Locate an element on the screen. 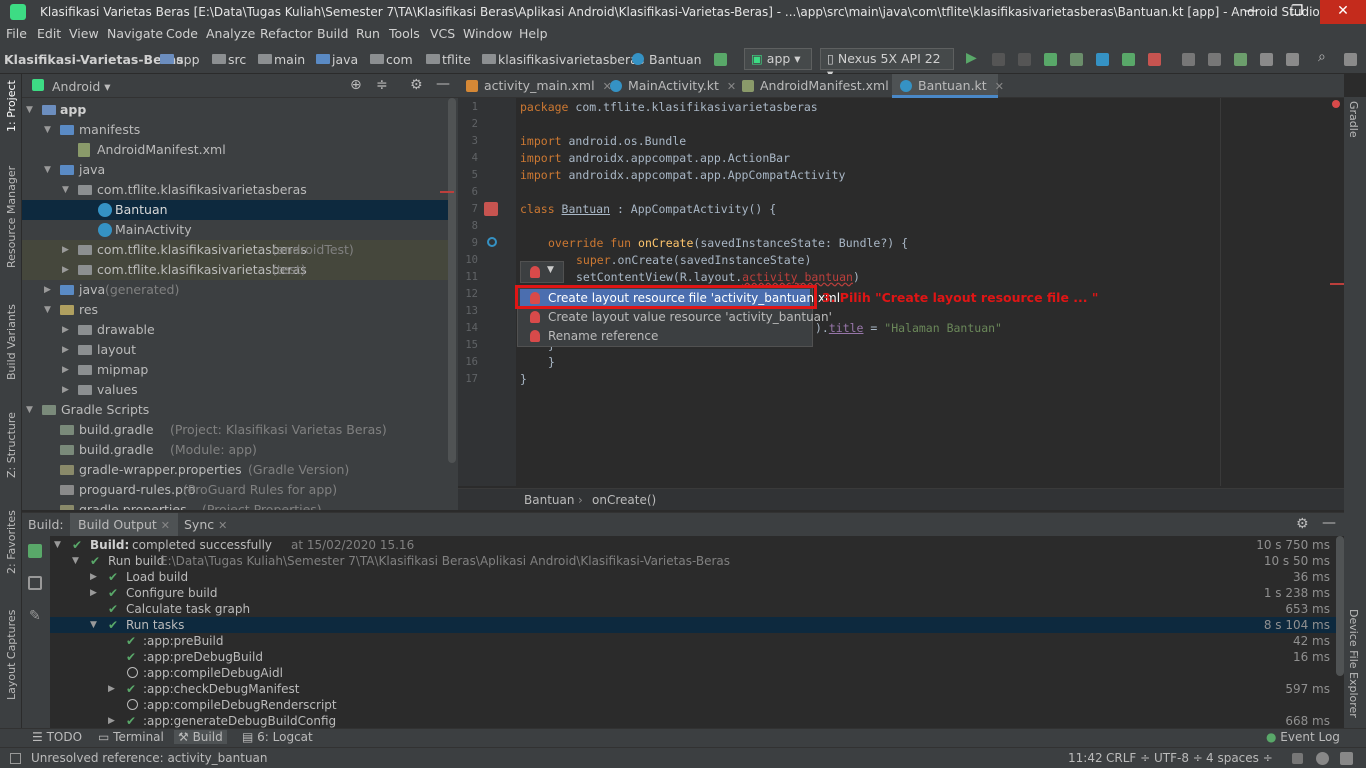  tab-main-activity: MainActivity.kt ✕ is located at coordinates (669, 86).